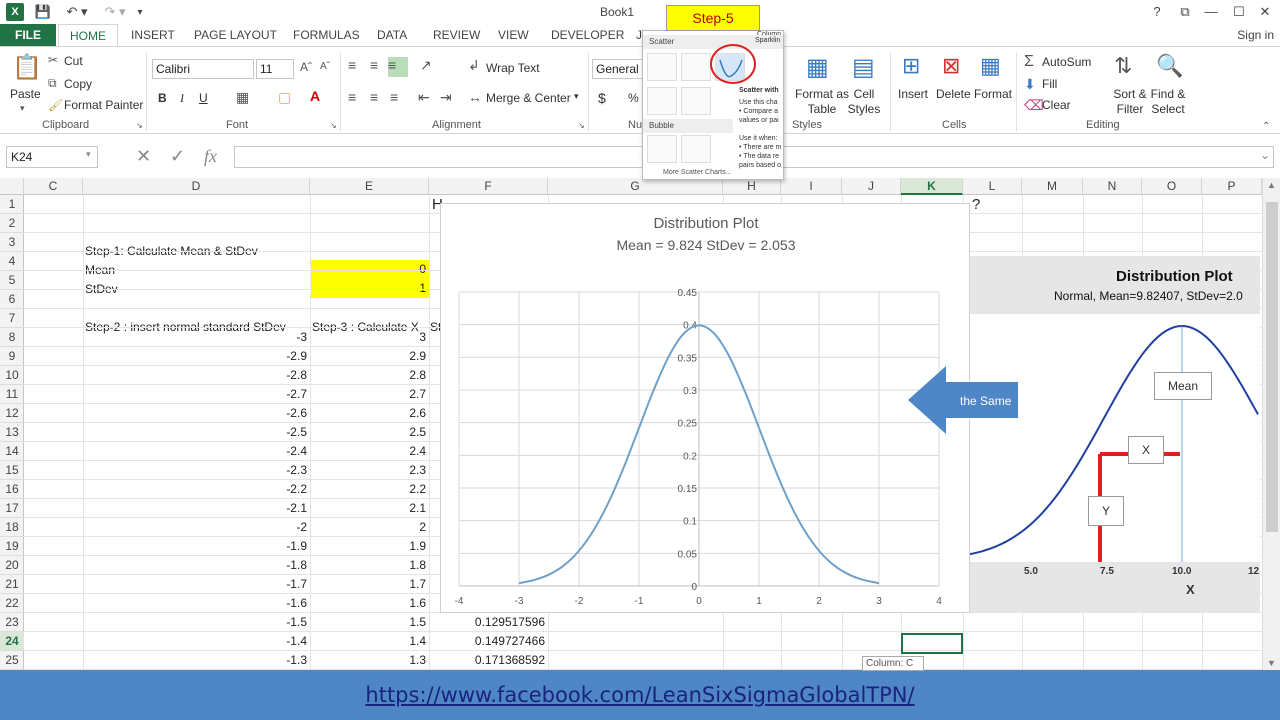 This screenshot has height=720, width=1280. I want to click on column-header-f: F, so click(488, 186).